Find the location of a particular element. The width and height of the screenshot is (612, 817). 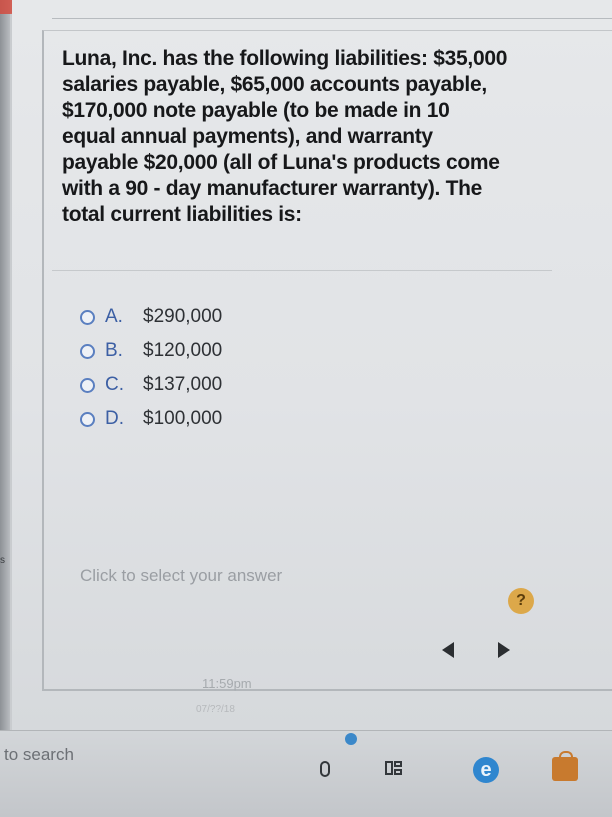

store-icon is located at coordinates (565, 766).